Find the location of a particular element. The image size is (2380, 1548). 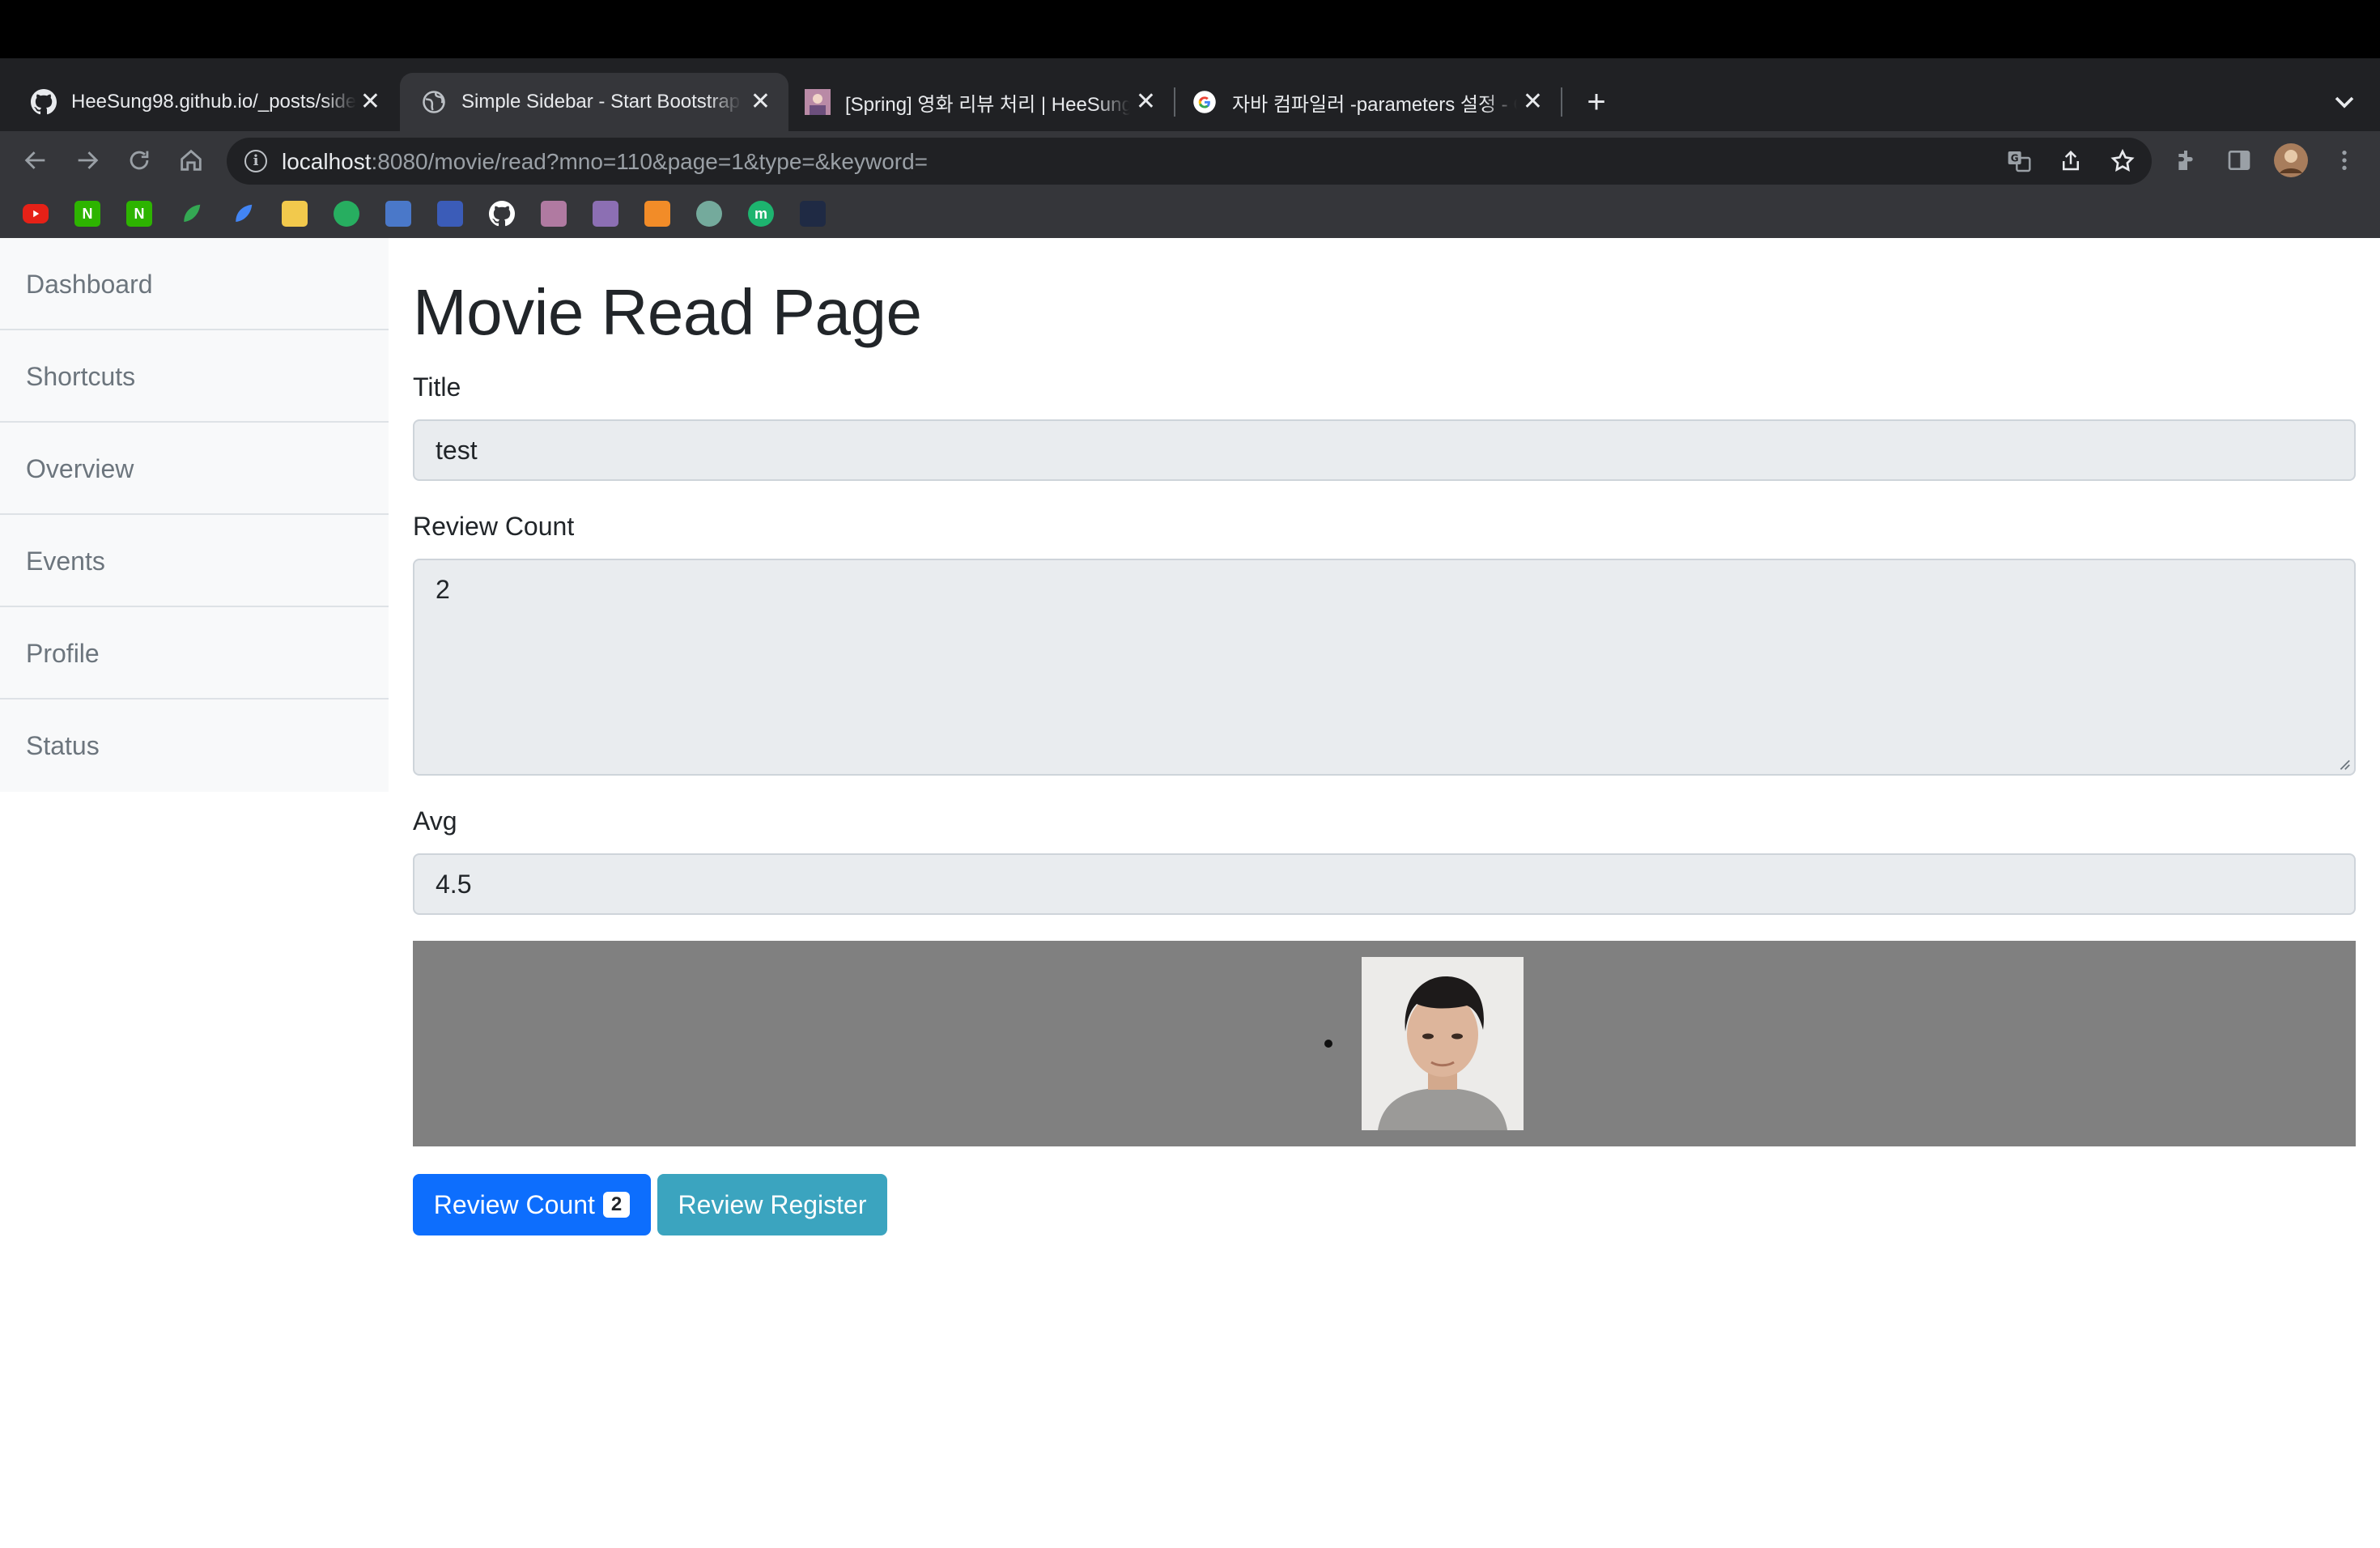

sidebar-item-status: Status is located at coordinates (195, 746).